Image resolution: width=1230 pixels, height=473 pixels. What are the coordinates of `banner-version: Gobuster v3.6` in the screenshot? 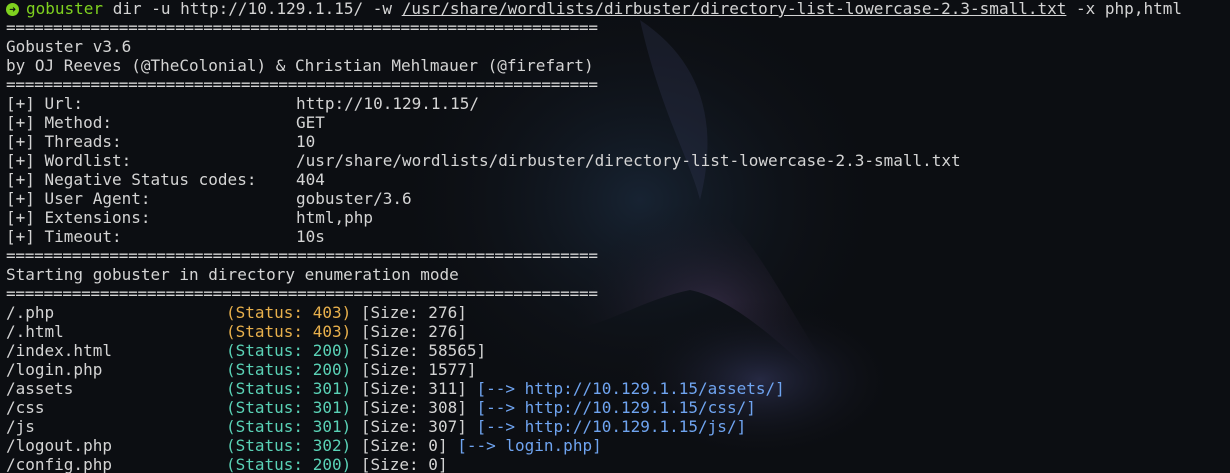 It's located at (69, 46).